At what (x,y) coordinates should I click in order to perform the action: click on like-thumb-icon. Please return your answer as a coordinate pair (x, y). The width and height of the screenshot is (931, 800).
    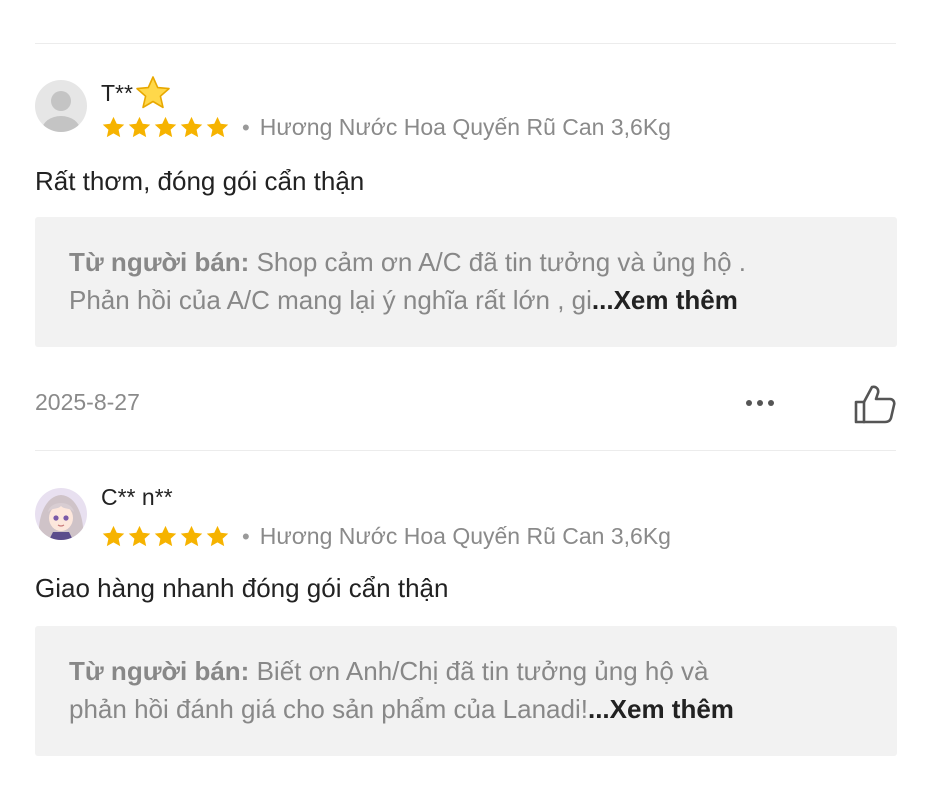
    Looking at the image, I should click on (875, 404).